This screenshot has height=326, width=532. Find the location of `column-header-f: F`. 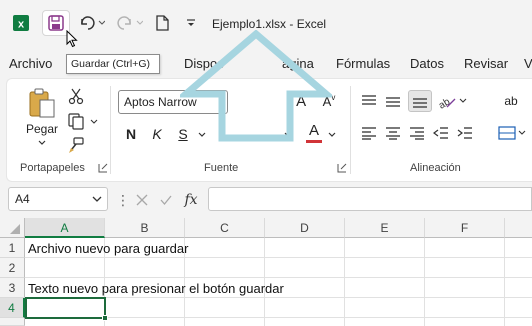

column-header-f: F is located at coordinates (465, 228).